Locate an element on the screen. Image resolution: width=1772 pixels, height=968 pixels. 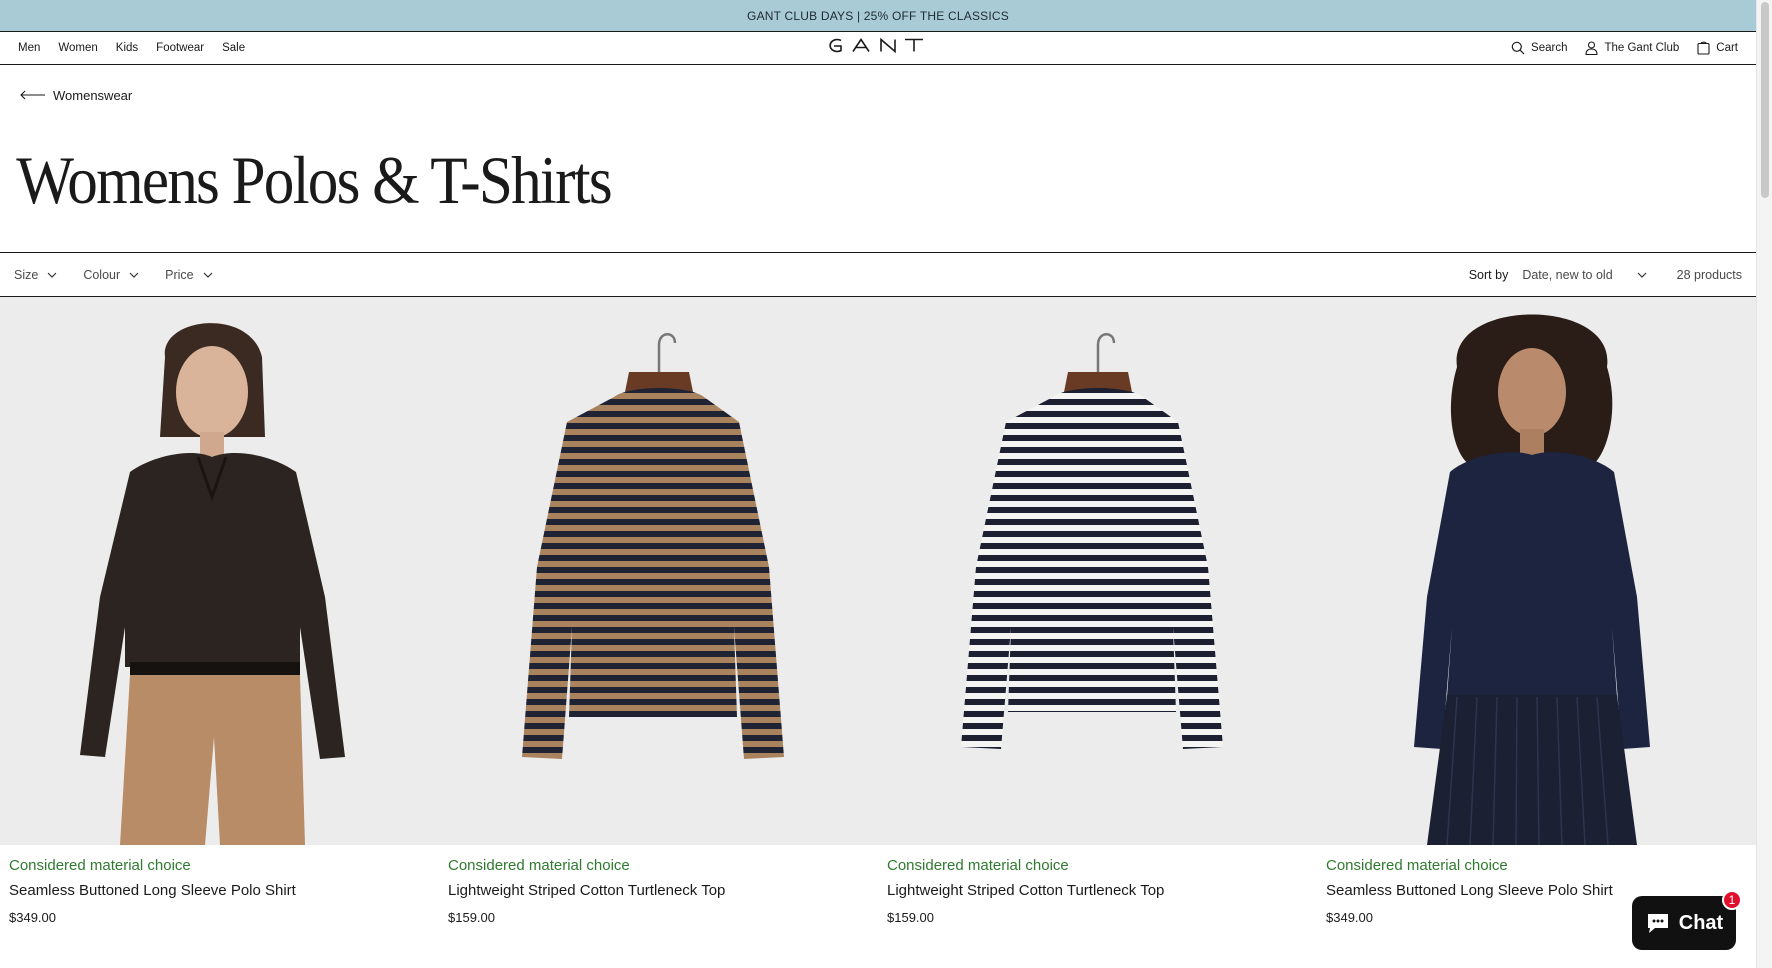
page-title: Womens Polos & T-Shirts is located at coordinates (314, 180).